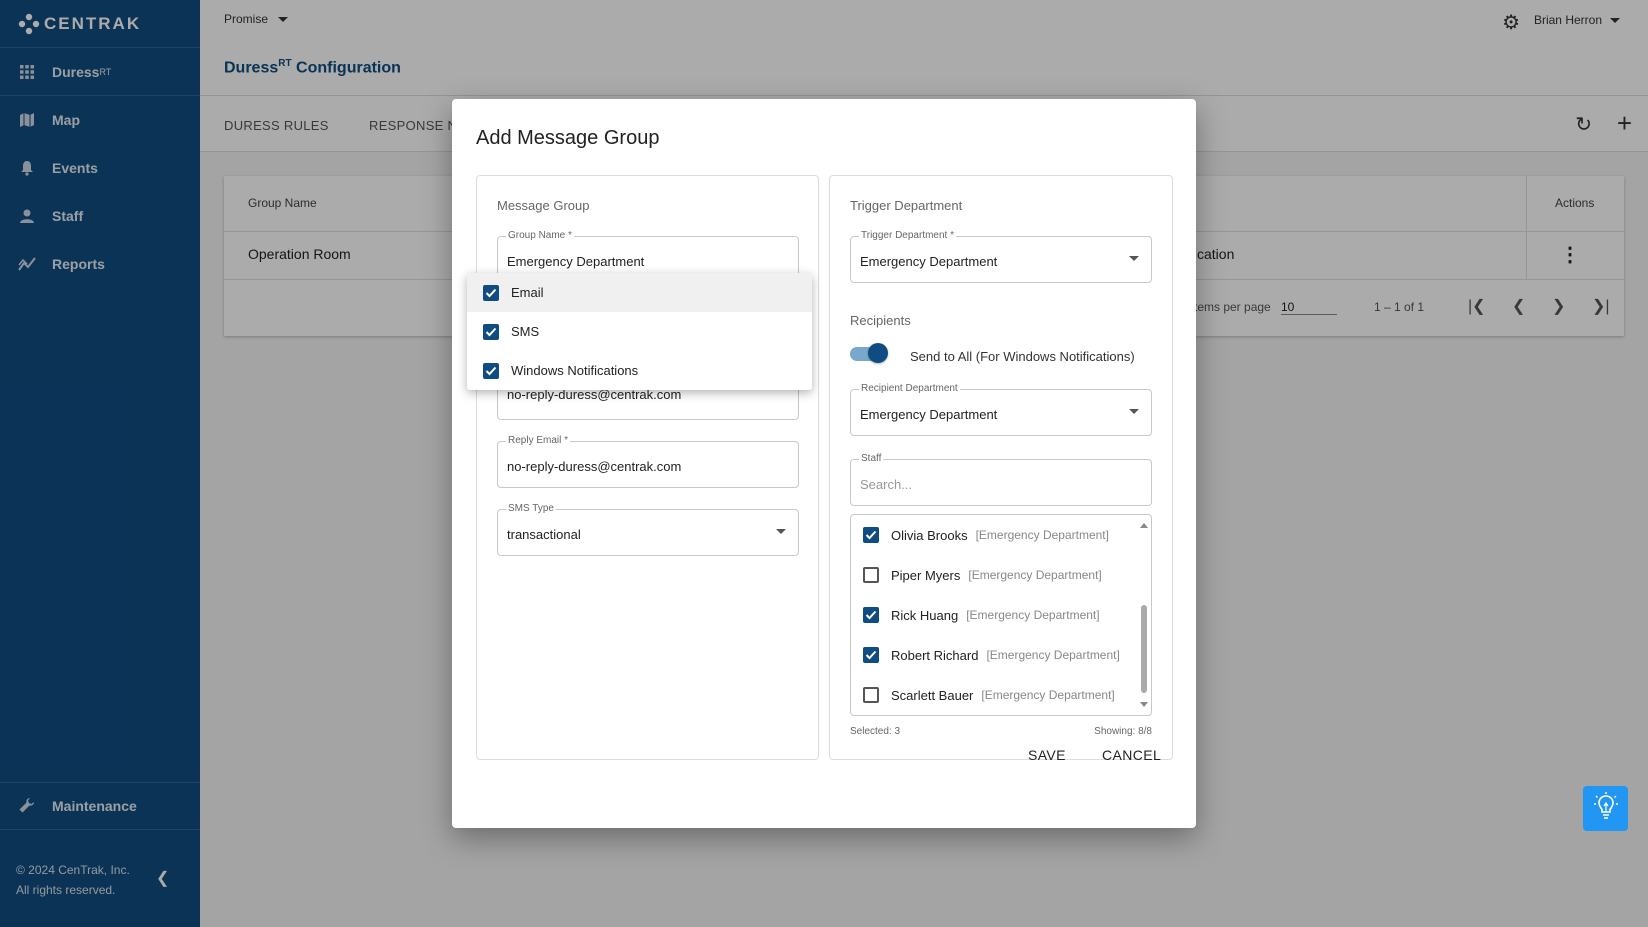  Describe the element at coordinates (568, 138) in the screenshot. I see `dialog-title: Add Message Group` at that location.